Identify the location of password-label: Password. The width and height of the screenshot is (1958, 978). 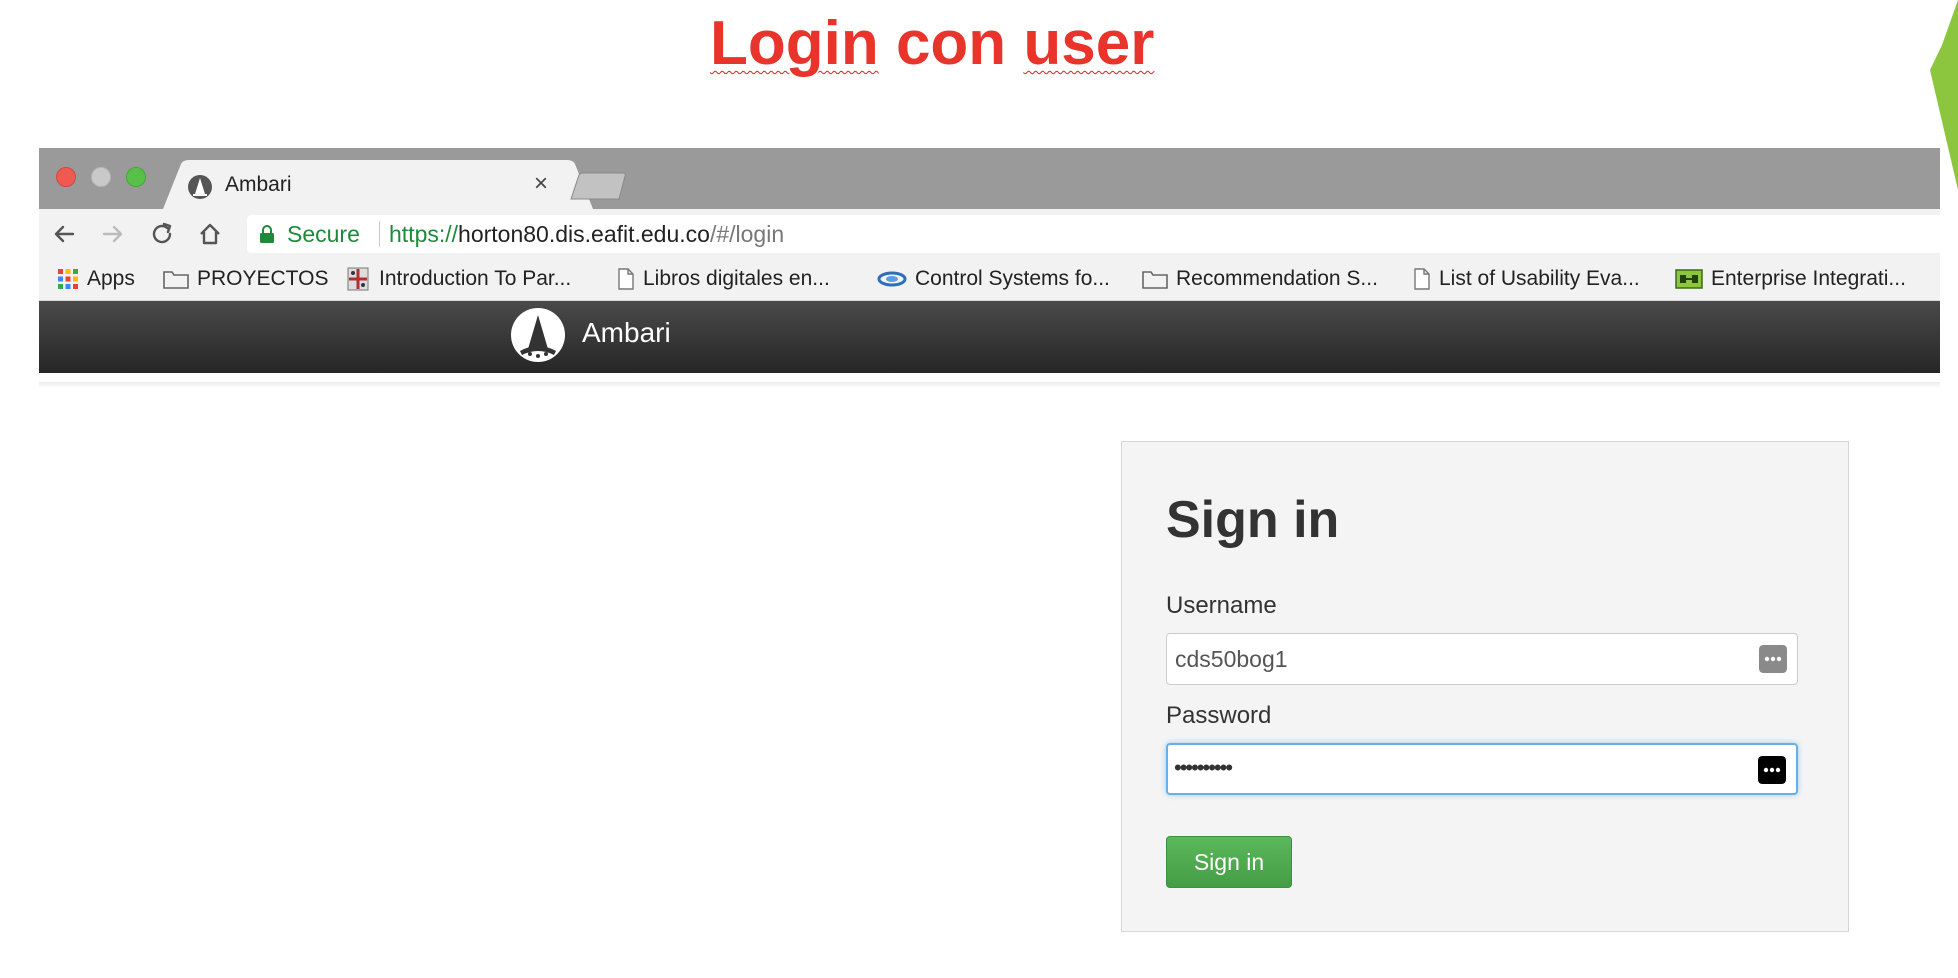
(1219, 715).